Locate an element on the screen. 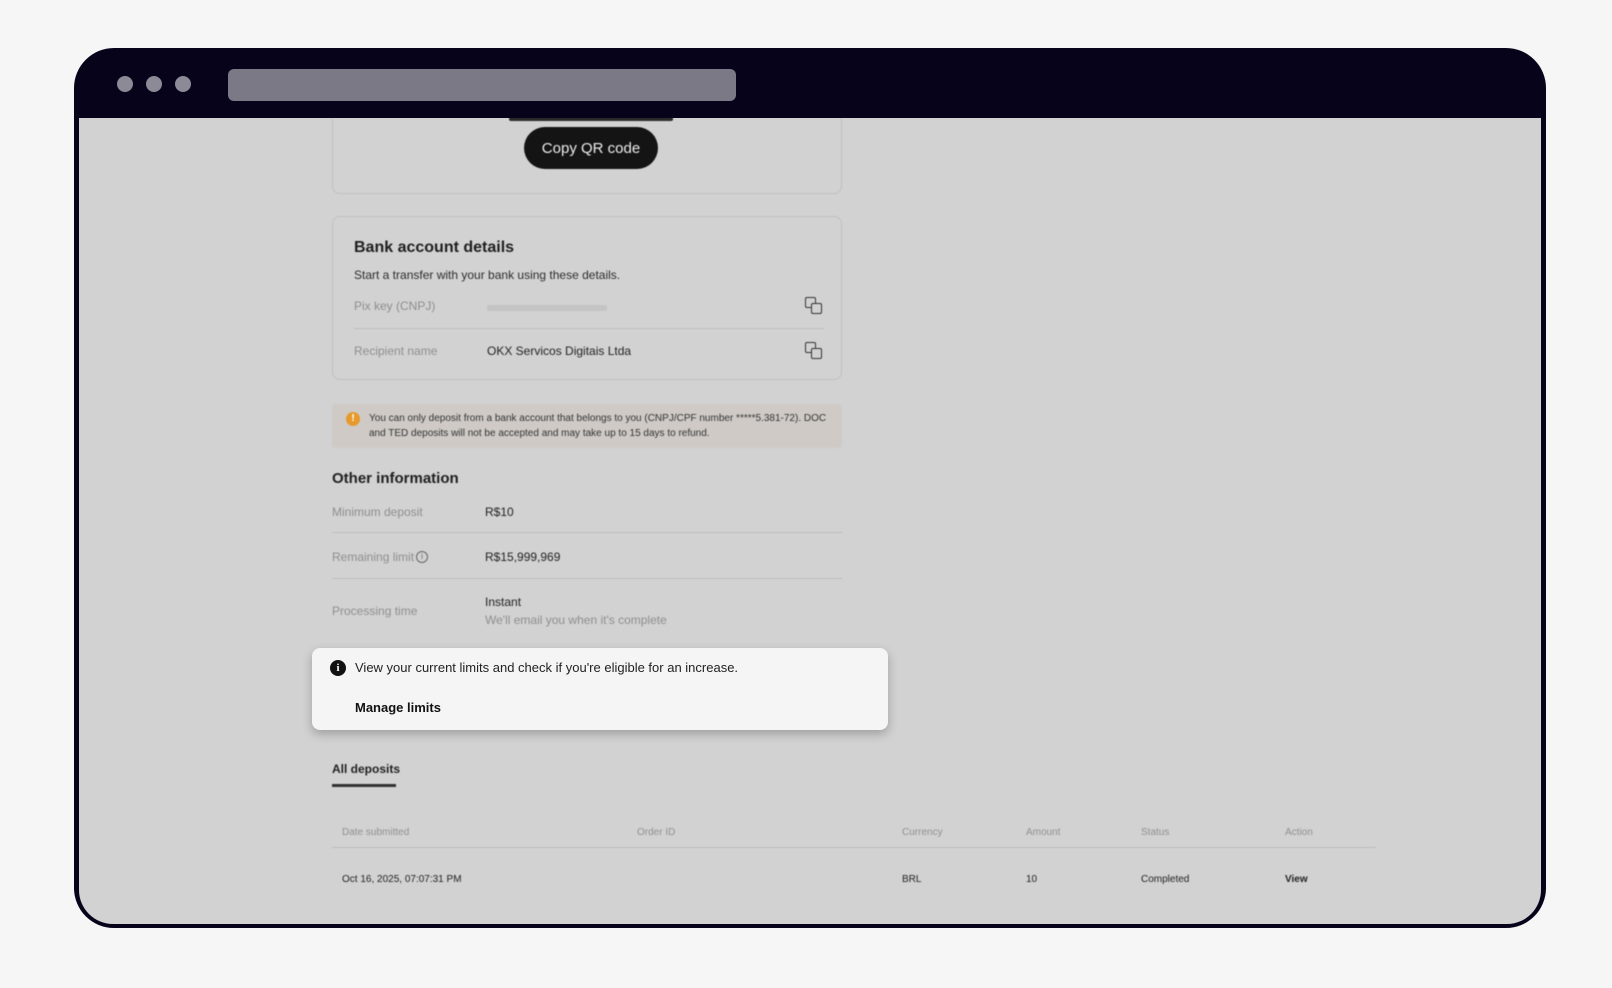 Image resolution: width=1612 pixels, height=988 pixels. tab-all-deposits: All deposits is located at coordinates (366, 769).